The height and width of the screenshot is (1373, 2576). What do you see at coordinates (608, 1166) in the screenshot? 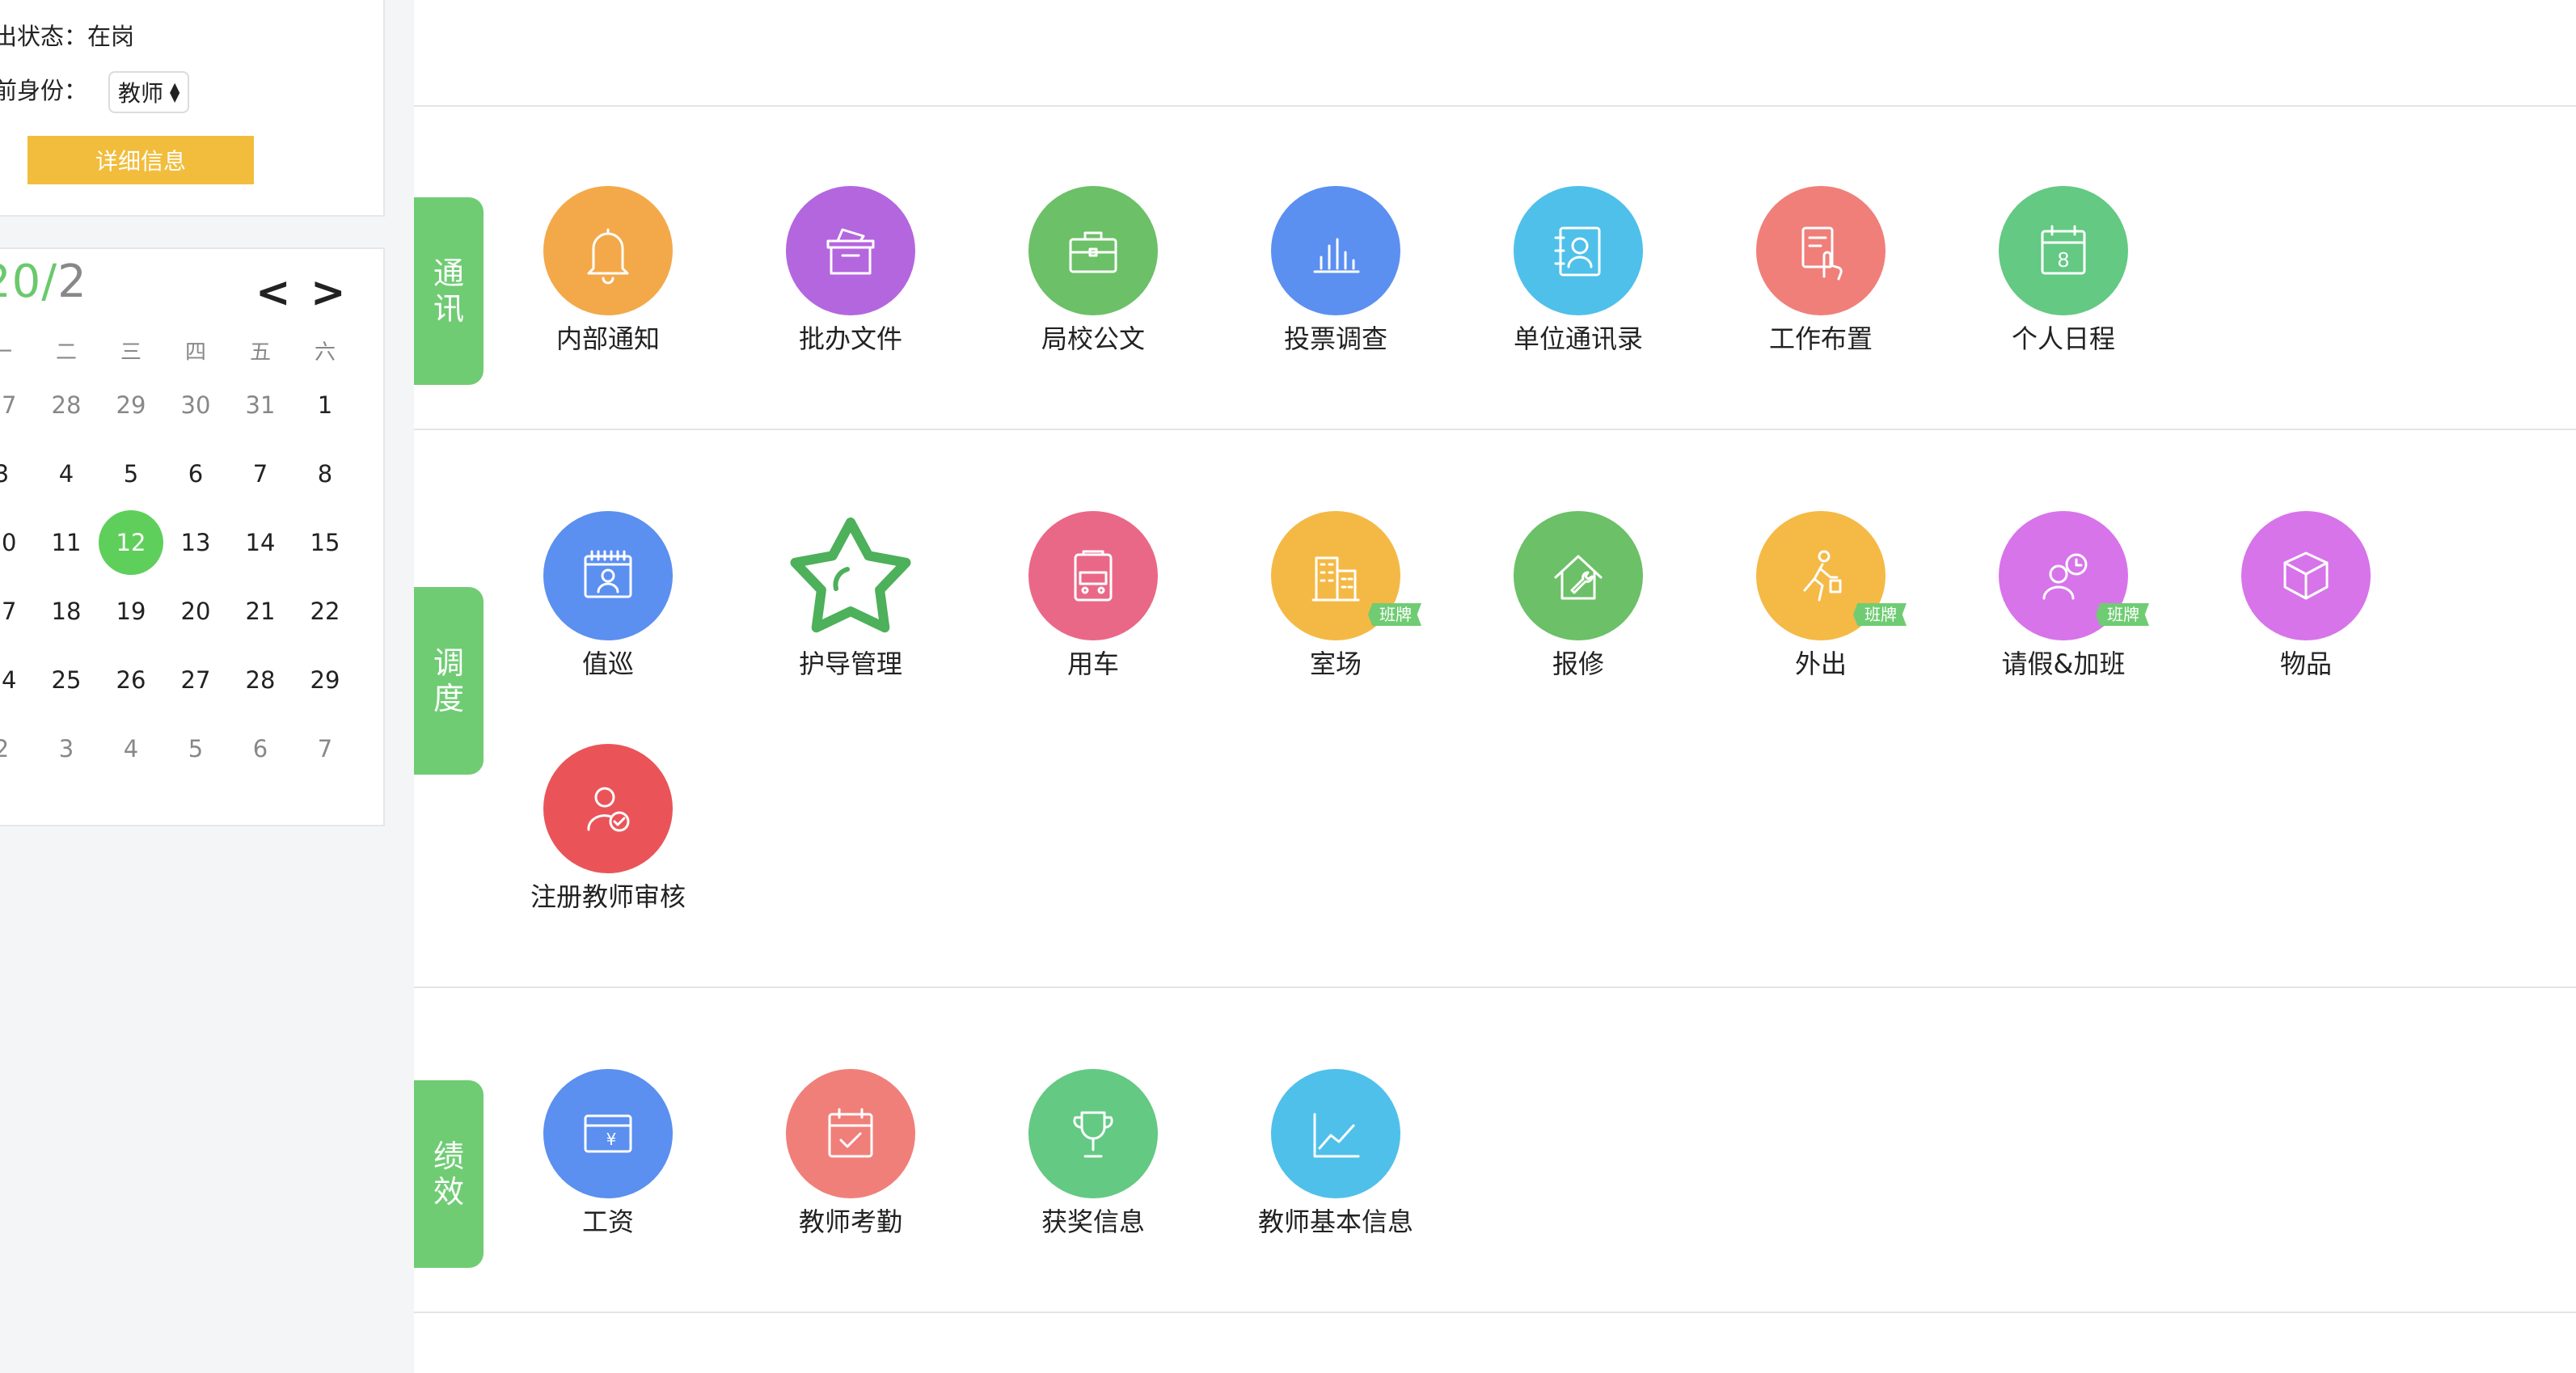
I see `app-tile-salary-card: ¥ 工资` at bounding box center [608, 1166].